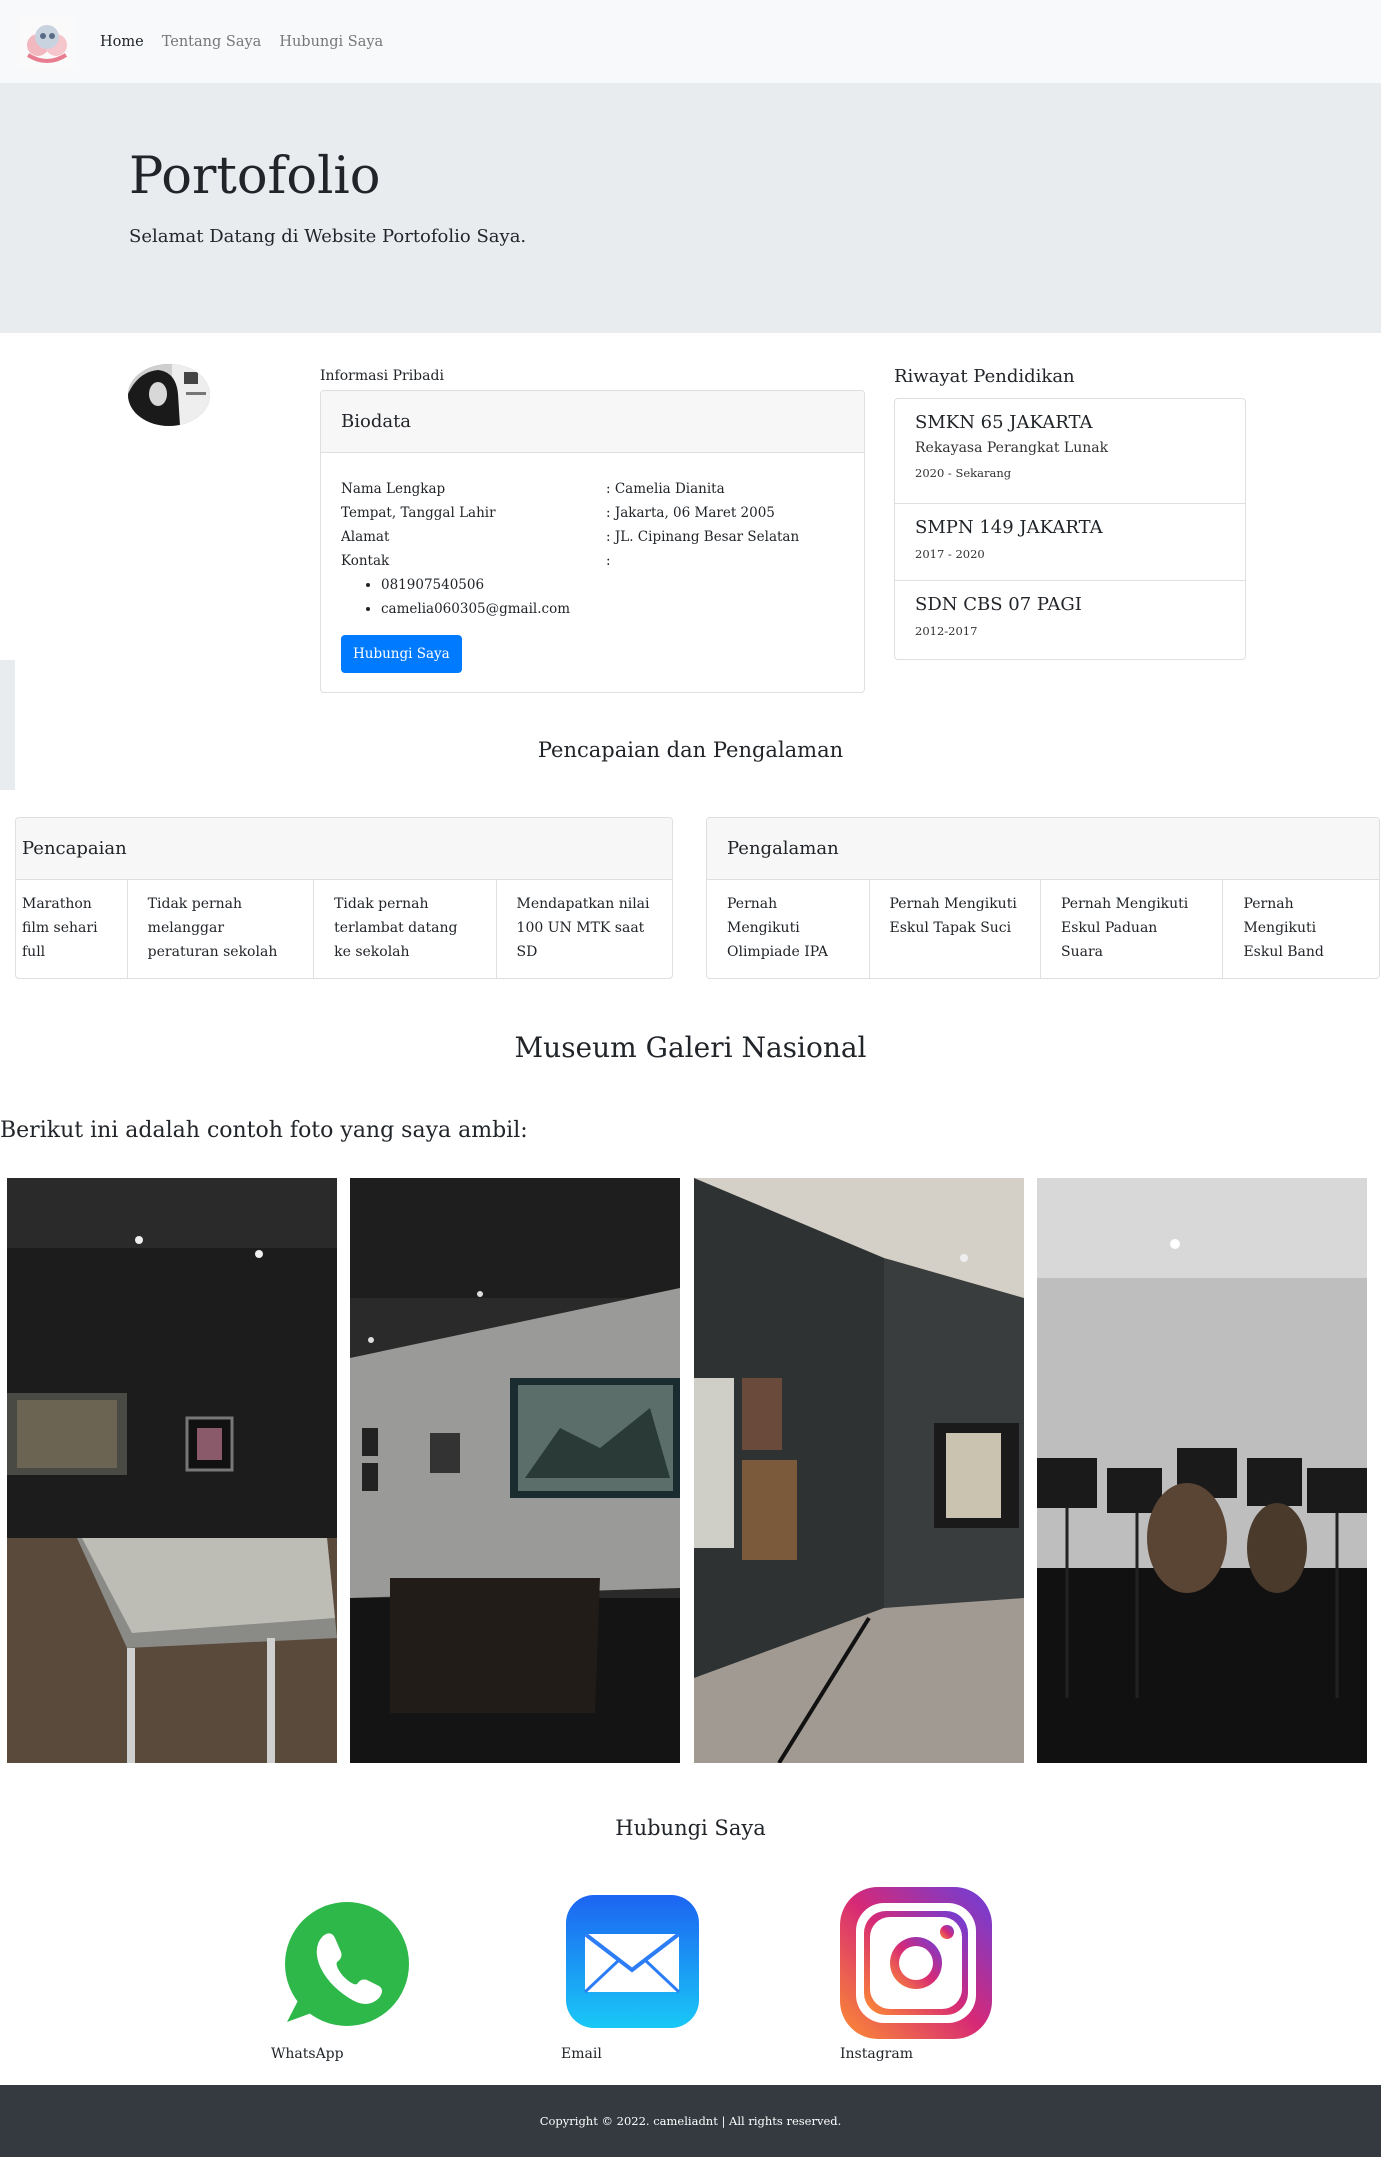 This screenshot has height=2157, width=1381. Describe the element at coordinates (608, 561) in the screenshot. I see `bio-value: :` at that location.